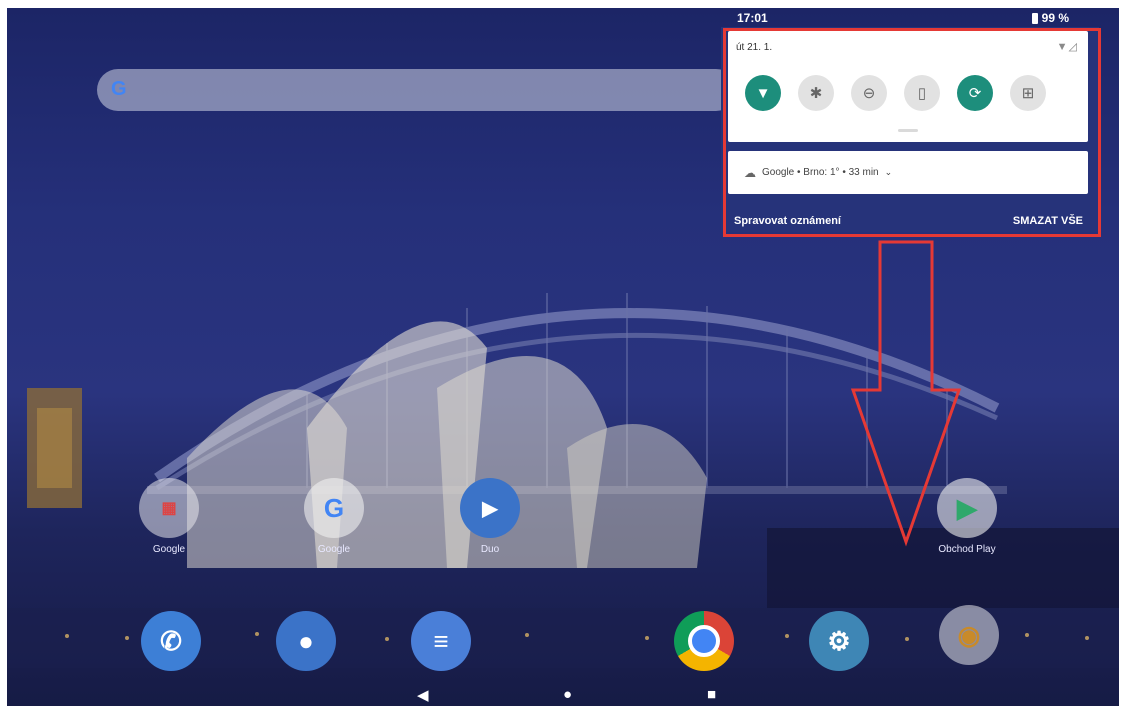 The width and height of the screenshot is (1126, 708). What do you see at coordinates (490, 508) in the screenshot?
I see `duo-icon: ▶` at bounding box center [490, 508].